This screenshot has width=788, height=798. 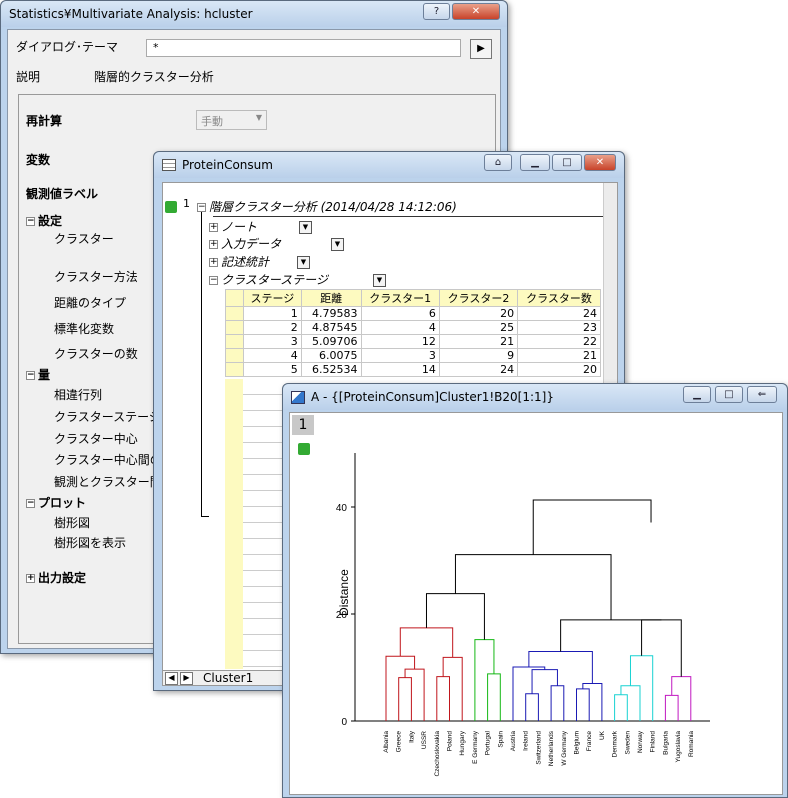 I want to click on col-header: クラスター2, so click(x=478, y=298).